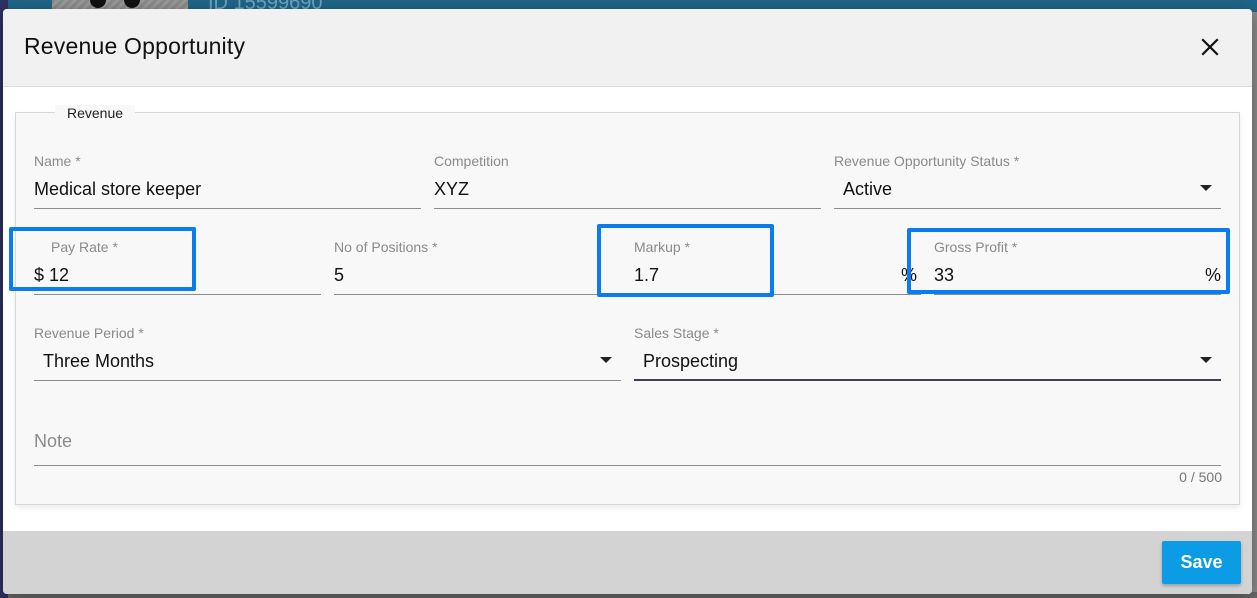  I want to click on gross-profit-input: 33, so click(944, 275).